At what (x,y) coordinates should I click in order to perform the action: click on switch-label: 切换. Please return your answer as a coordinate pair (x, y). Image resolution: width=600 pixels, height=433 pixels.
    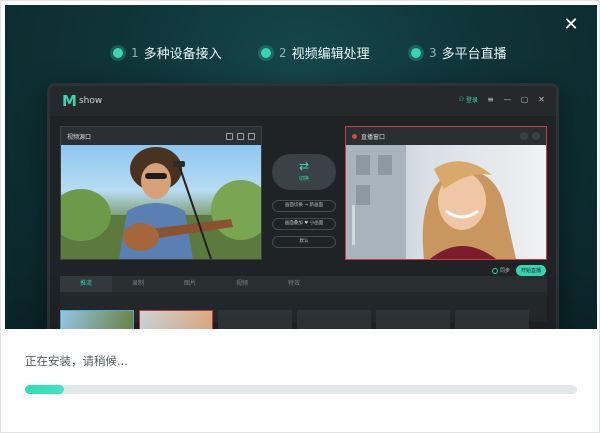
    Looking at the image, I should click on (303, 179).